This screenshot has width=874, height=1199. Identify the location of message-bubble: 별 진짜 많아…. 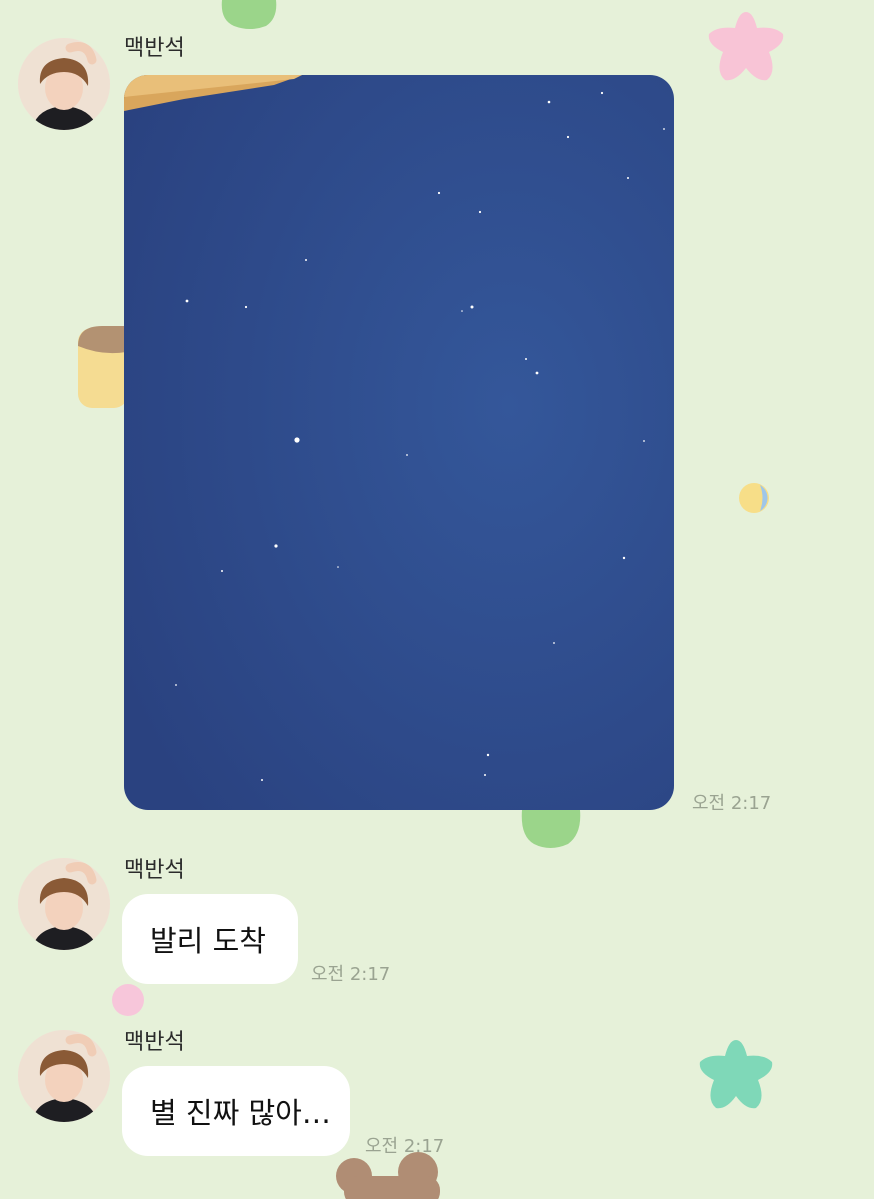
(236, 1111).